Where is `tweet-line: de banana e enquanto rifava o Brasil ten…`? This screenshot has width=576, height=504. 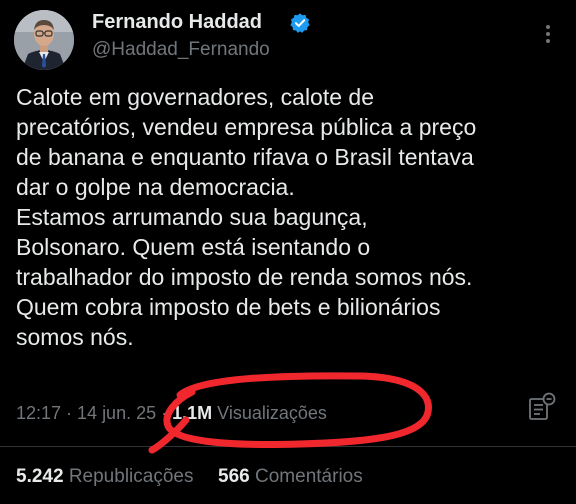
tweet-line: de banana e enquanto rifava o Brasil ten… is located at coordinates (245, 157).